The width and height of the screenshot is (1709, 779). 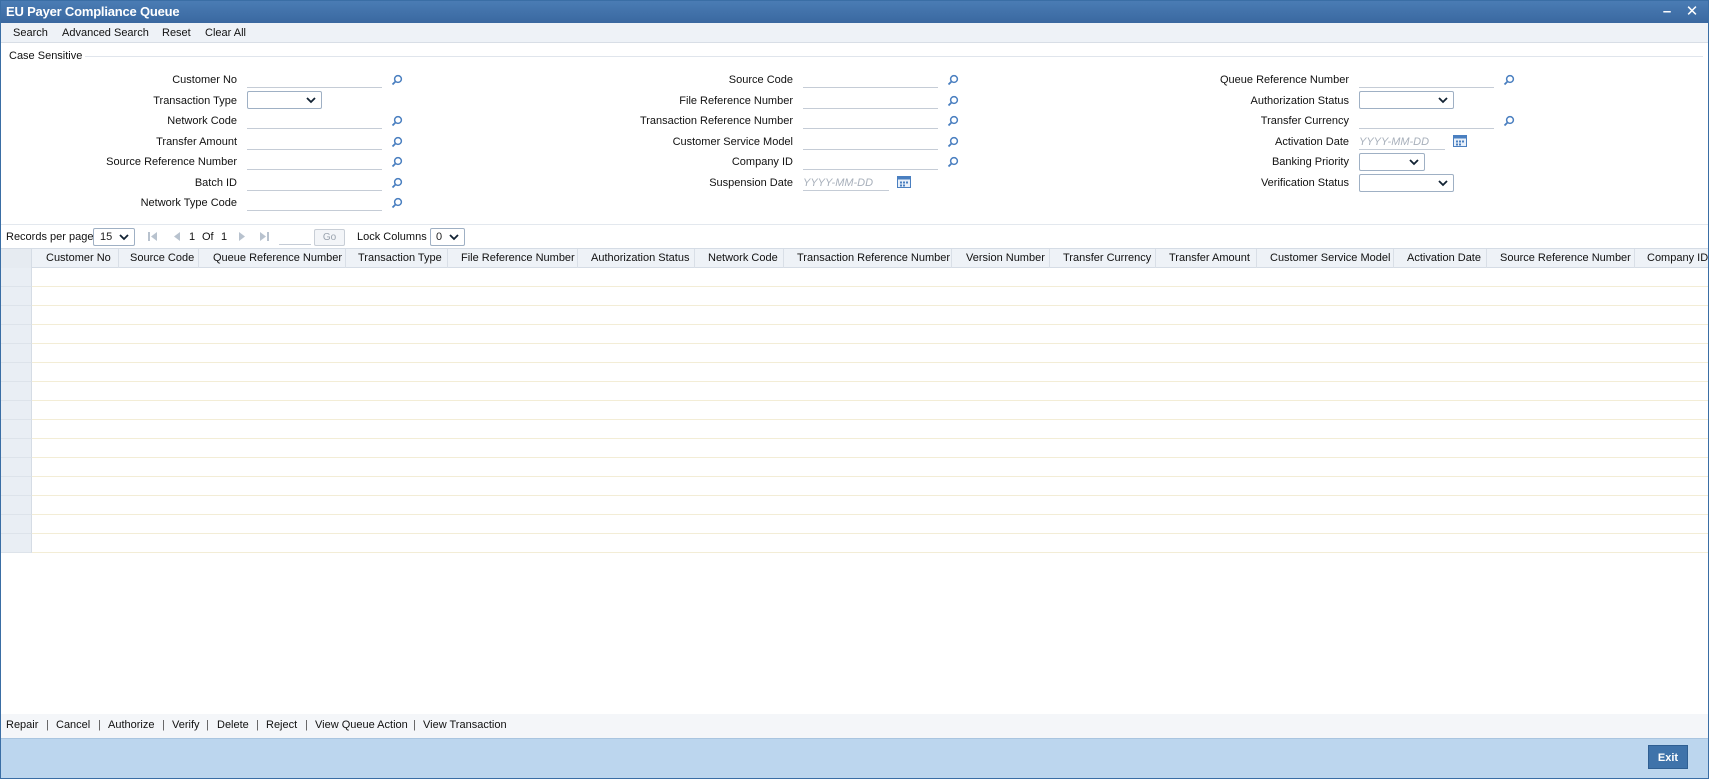 What do you see at coordinates (870, 162) in the screenshot?
I see `company-id-input` at bounding box center [870, 162].